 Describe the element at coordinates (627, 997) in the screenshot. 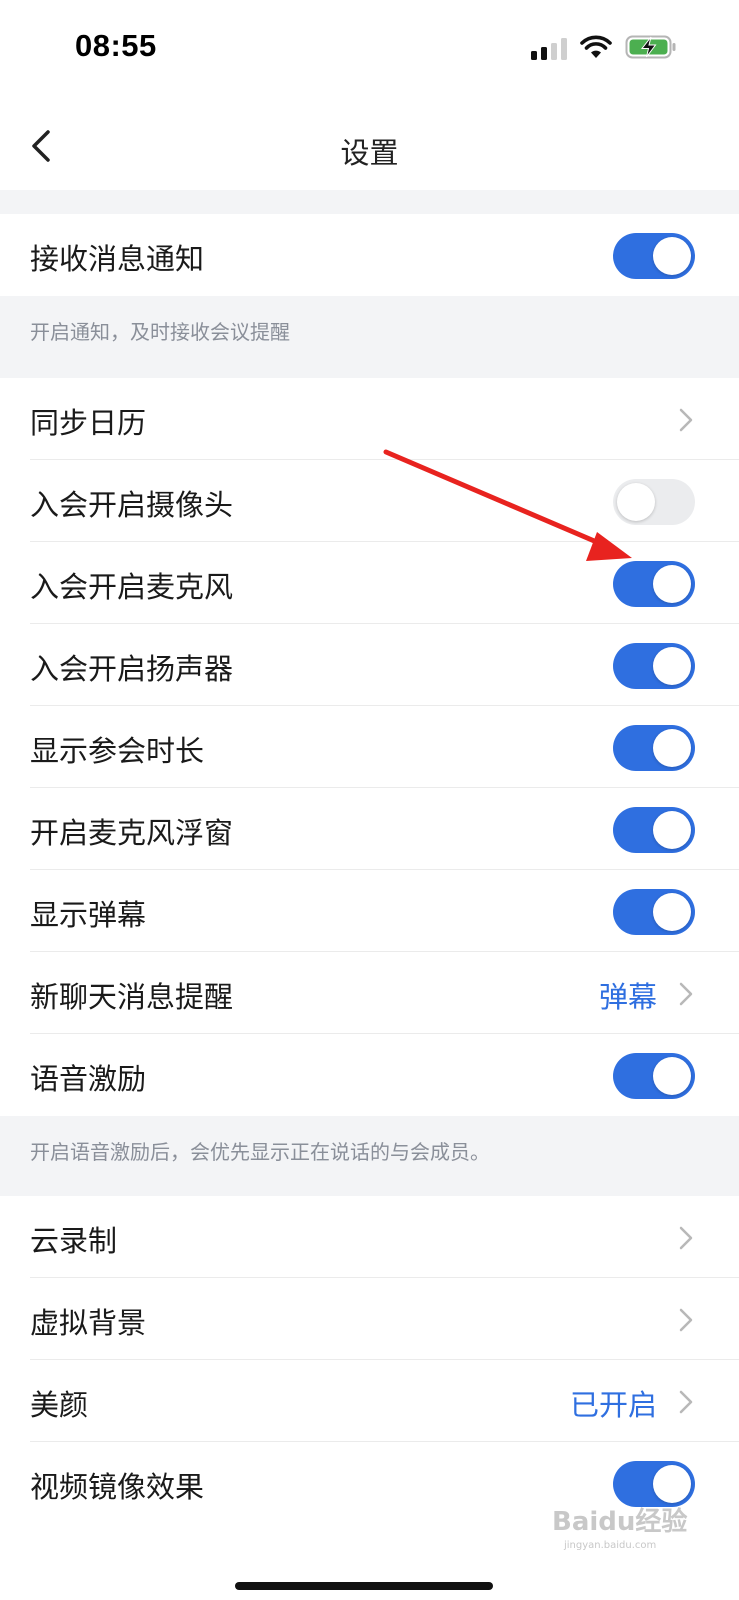

I see `setting-value: 弹幕` at that location.